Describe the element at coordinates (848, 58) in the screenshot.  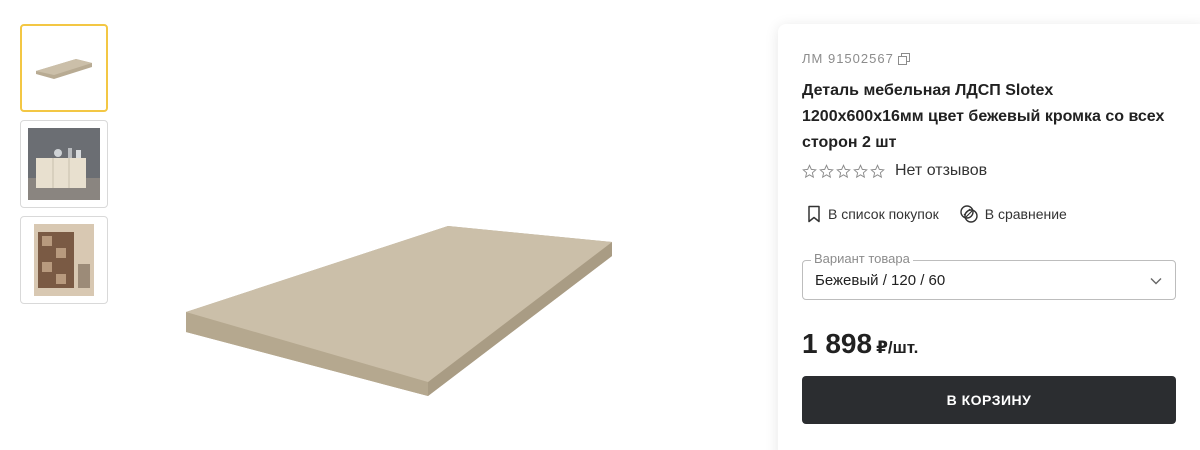
I see `sku-text: ЛМ 91502567` at that location.